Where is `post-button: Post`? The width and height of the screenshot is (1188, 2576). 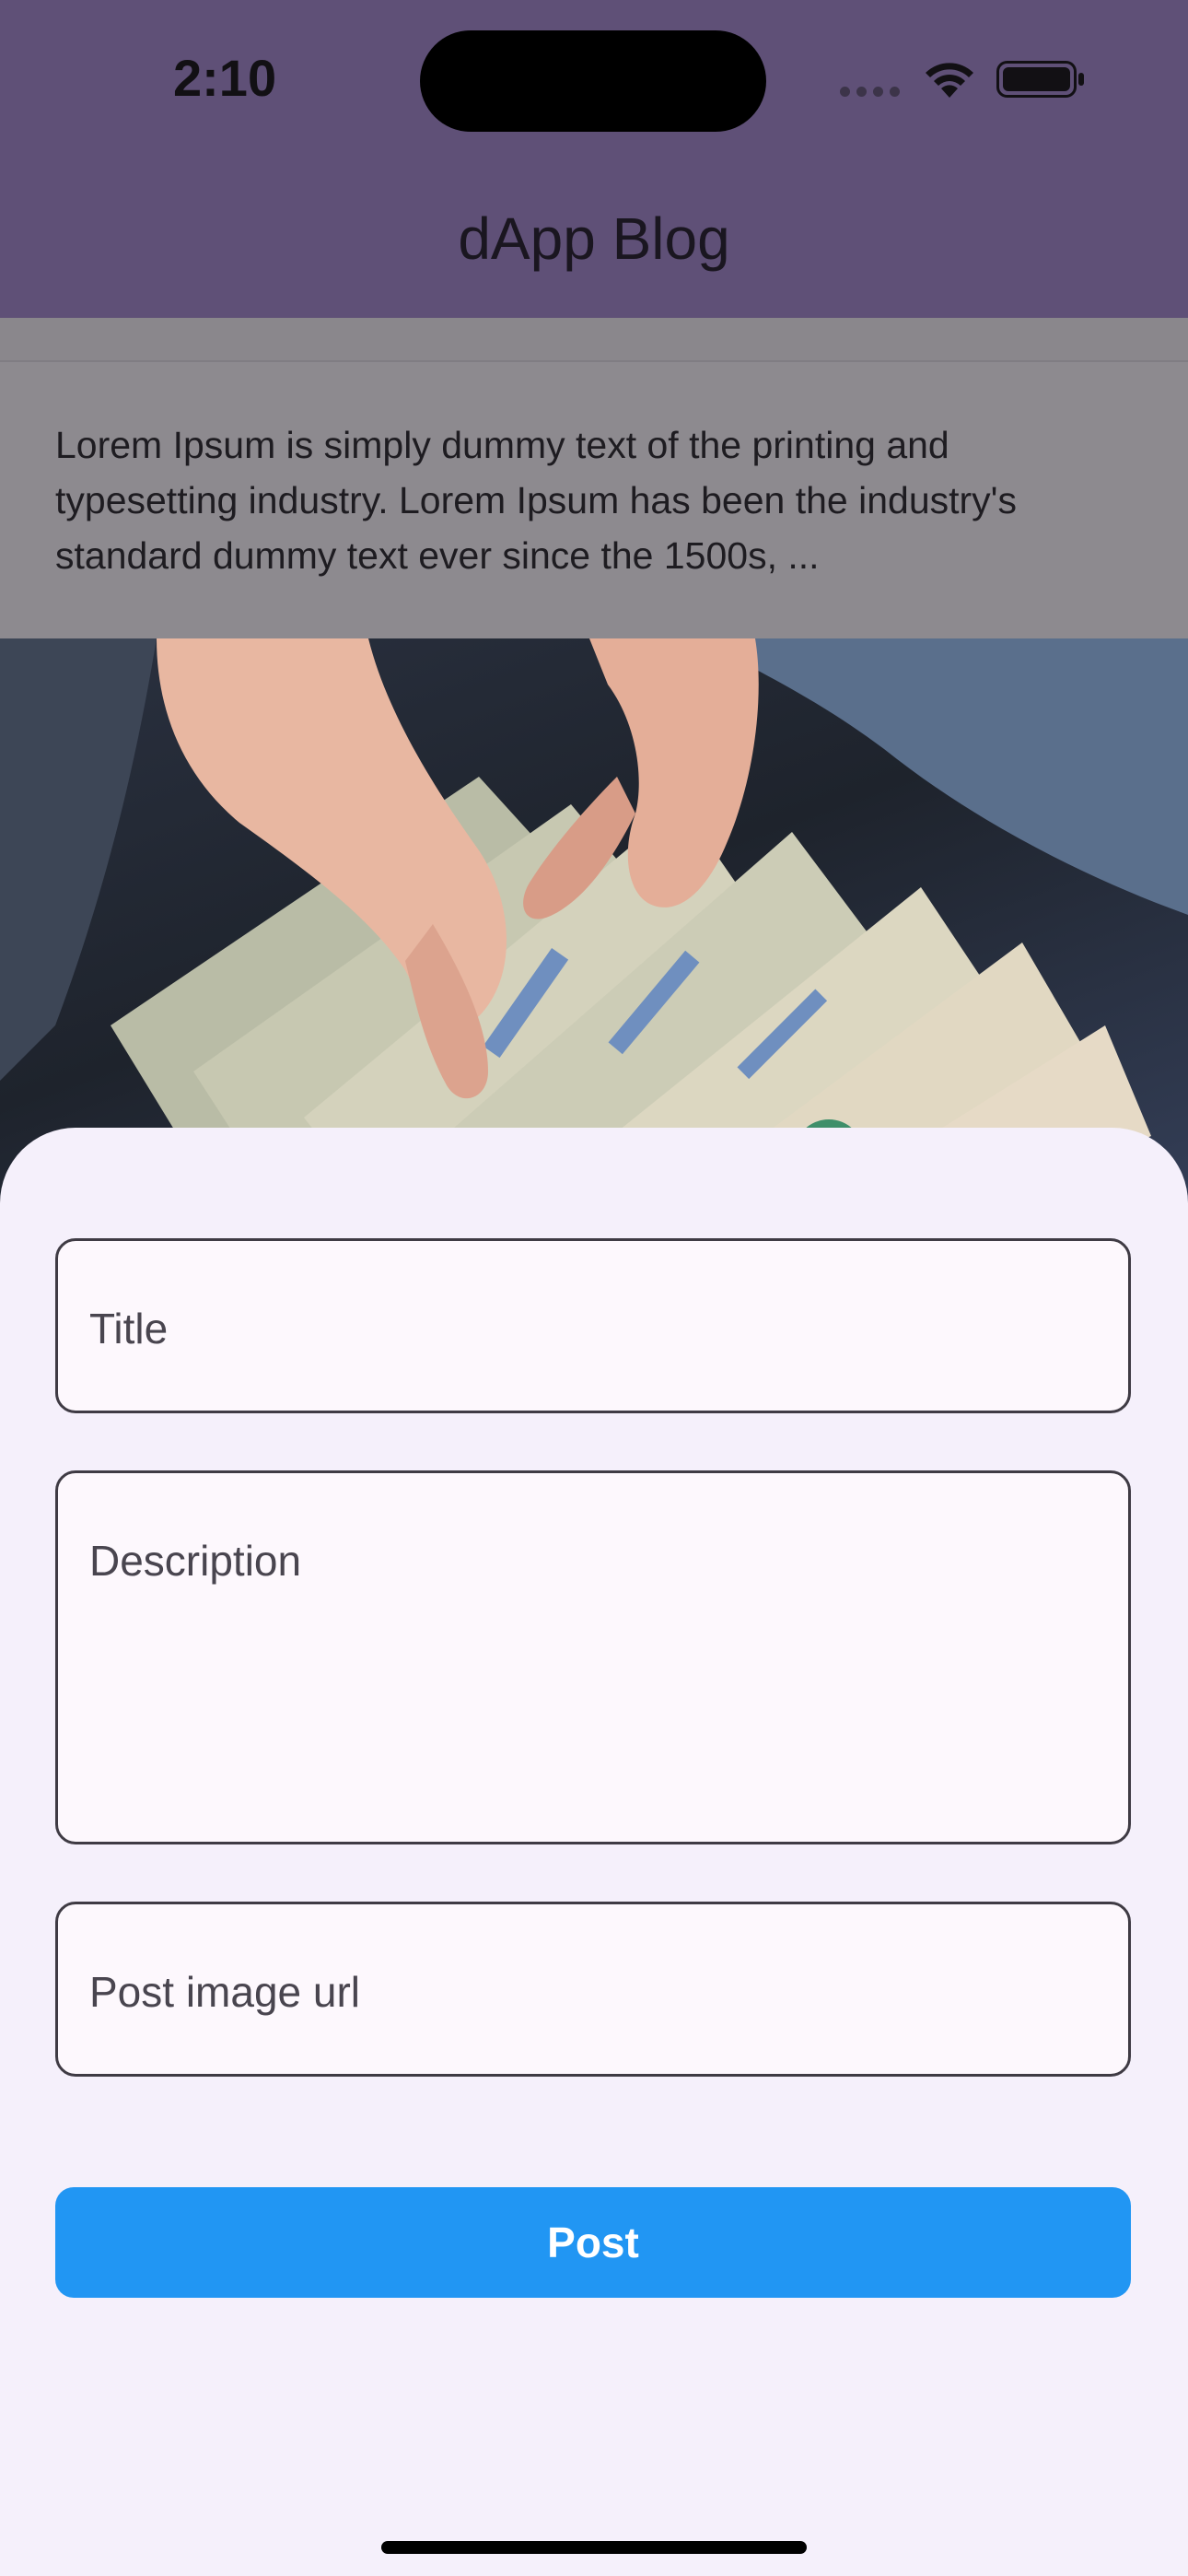 post-button: Post is located at coordinates (593, 2242).